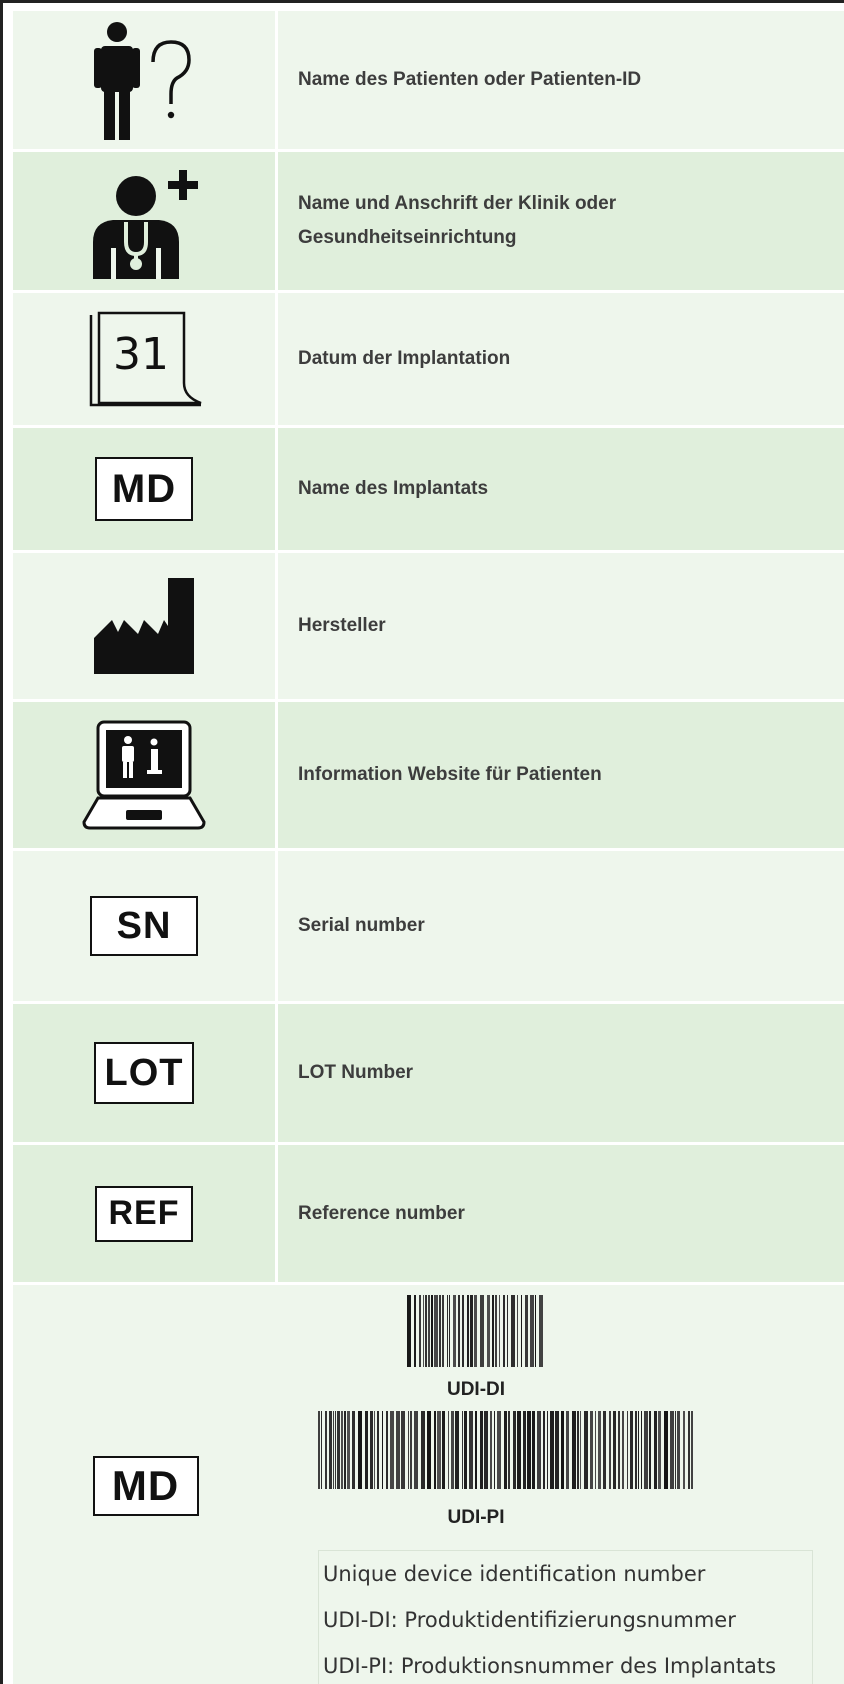 This screenshot has width=844, height=1684. I want to click on symbol-text: LOT, so click(144, 1072).